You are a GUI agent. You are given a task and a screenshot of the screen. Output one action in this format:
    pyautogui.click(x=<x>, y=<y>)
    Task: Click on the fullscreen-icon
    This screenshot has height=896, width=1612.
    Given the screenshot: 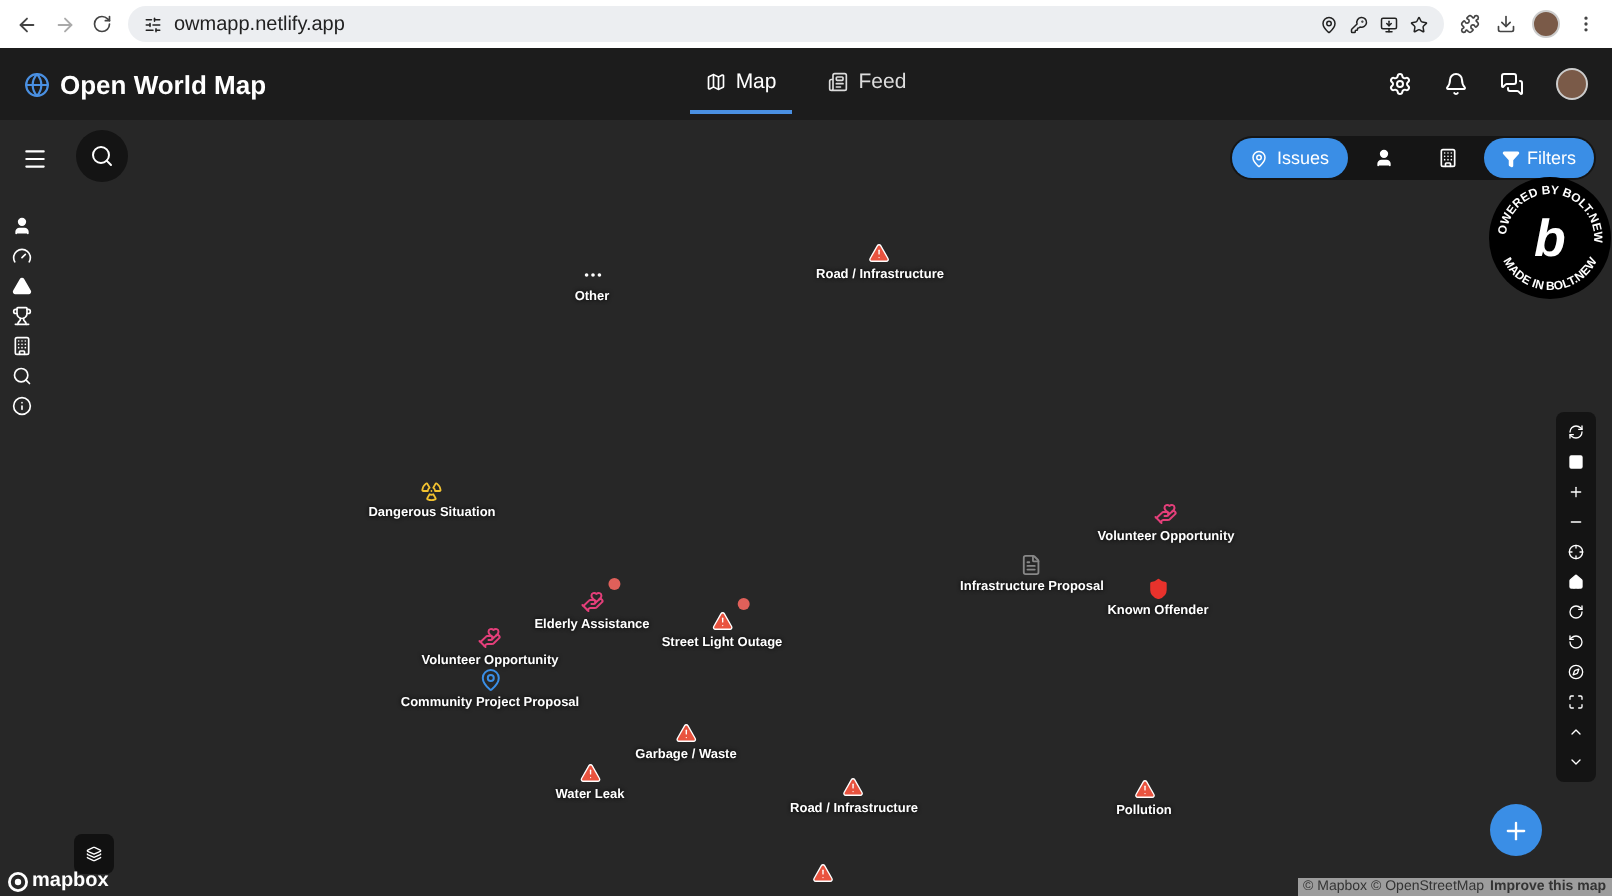 What is the action you would take?
    pyautogui.click(x=1576, y=702)
    